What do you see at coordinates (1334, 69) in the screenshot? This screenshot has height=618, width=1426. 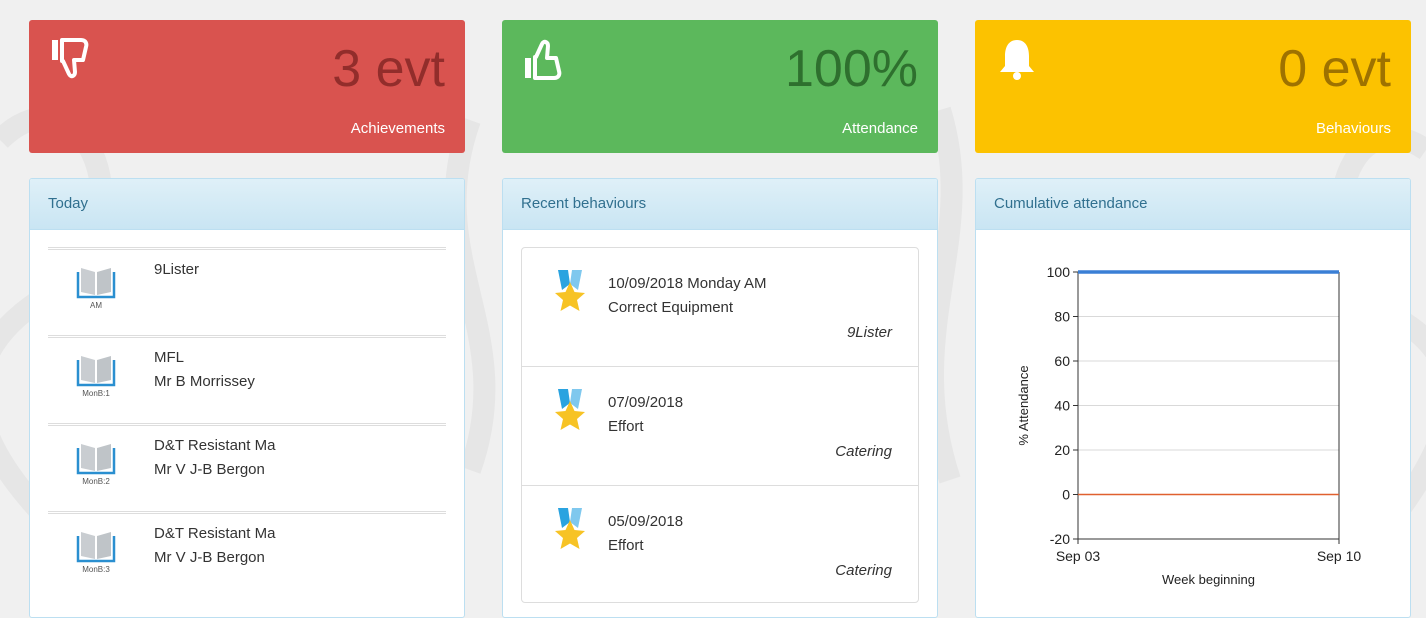 I see `behaviours-value: 0 evt` at bounding box center [1334, 69].